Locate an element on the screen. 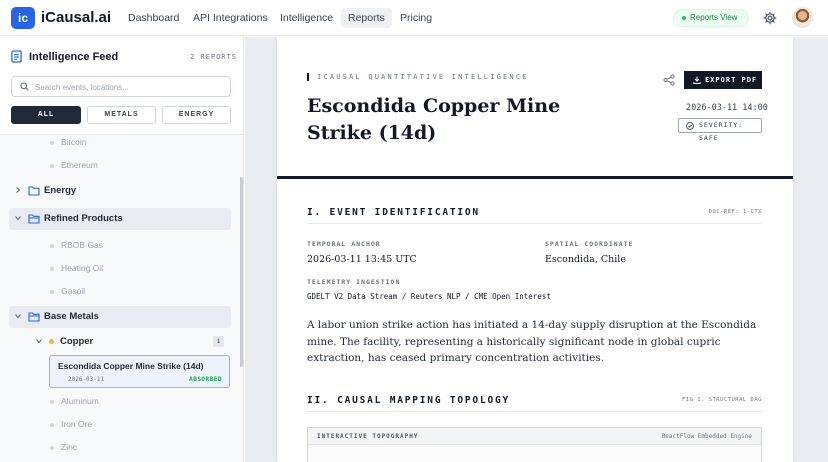  leaf-label: Iron Ore is located at coordinates (77, 424).